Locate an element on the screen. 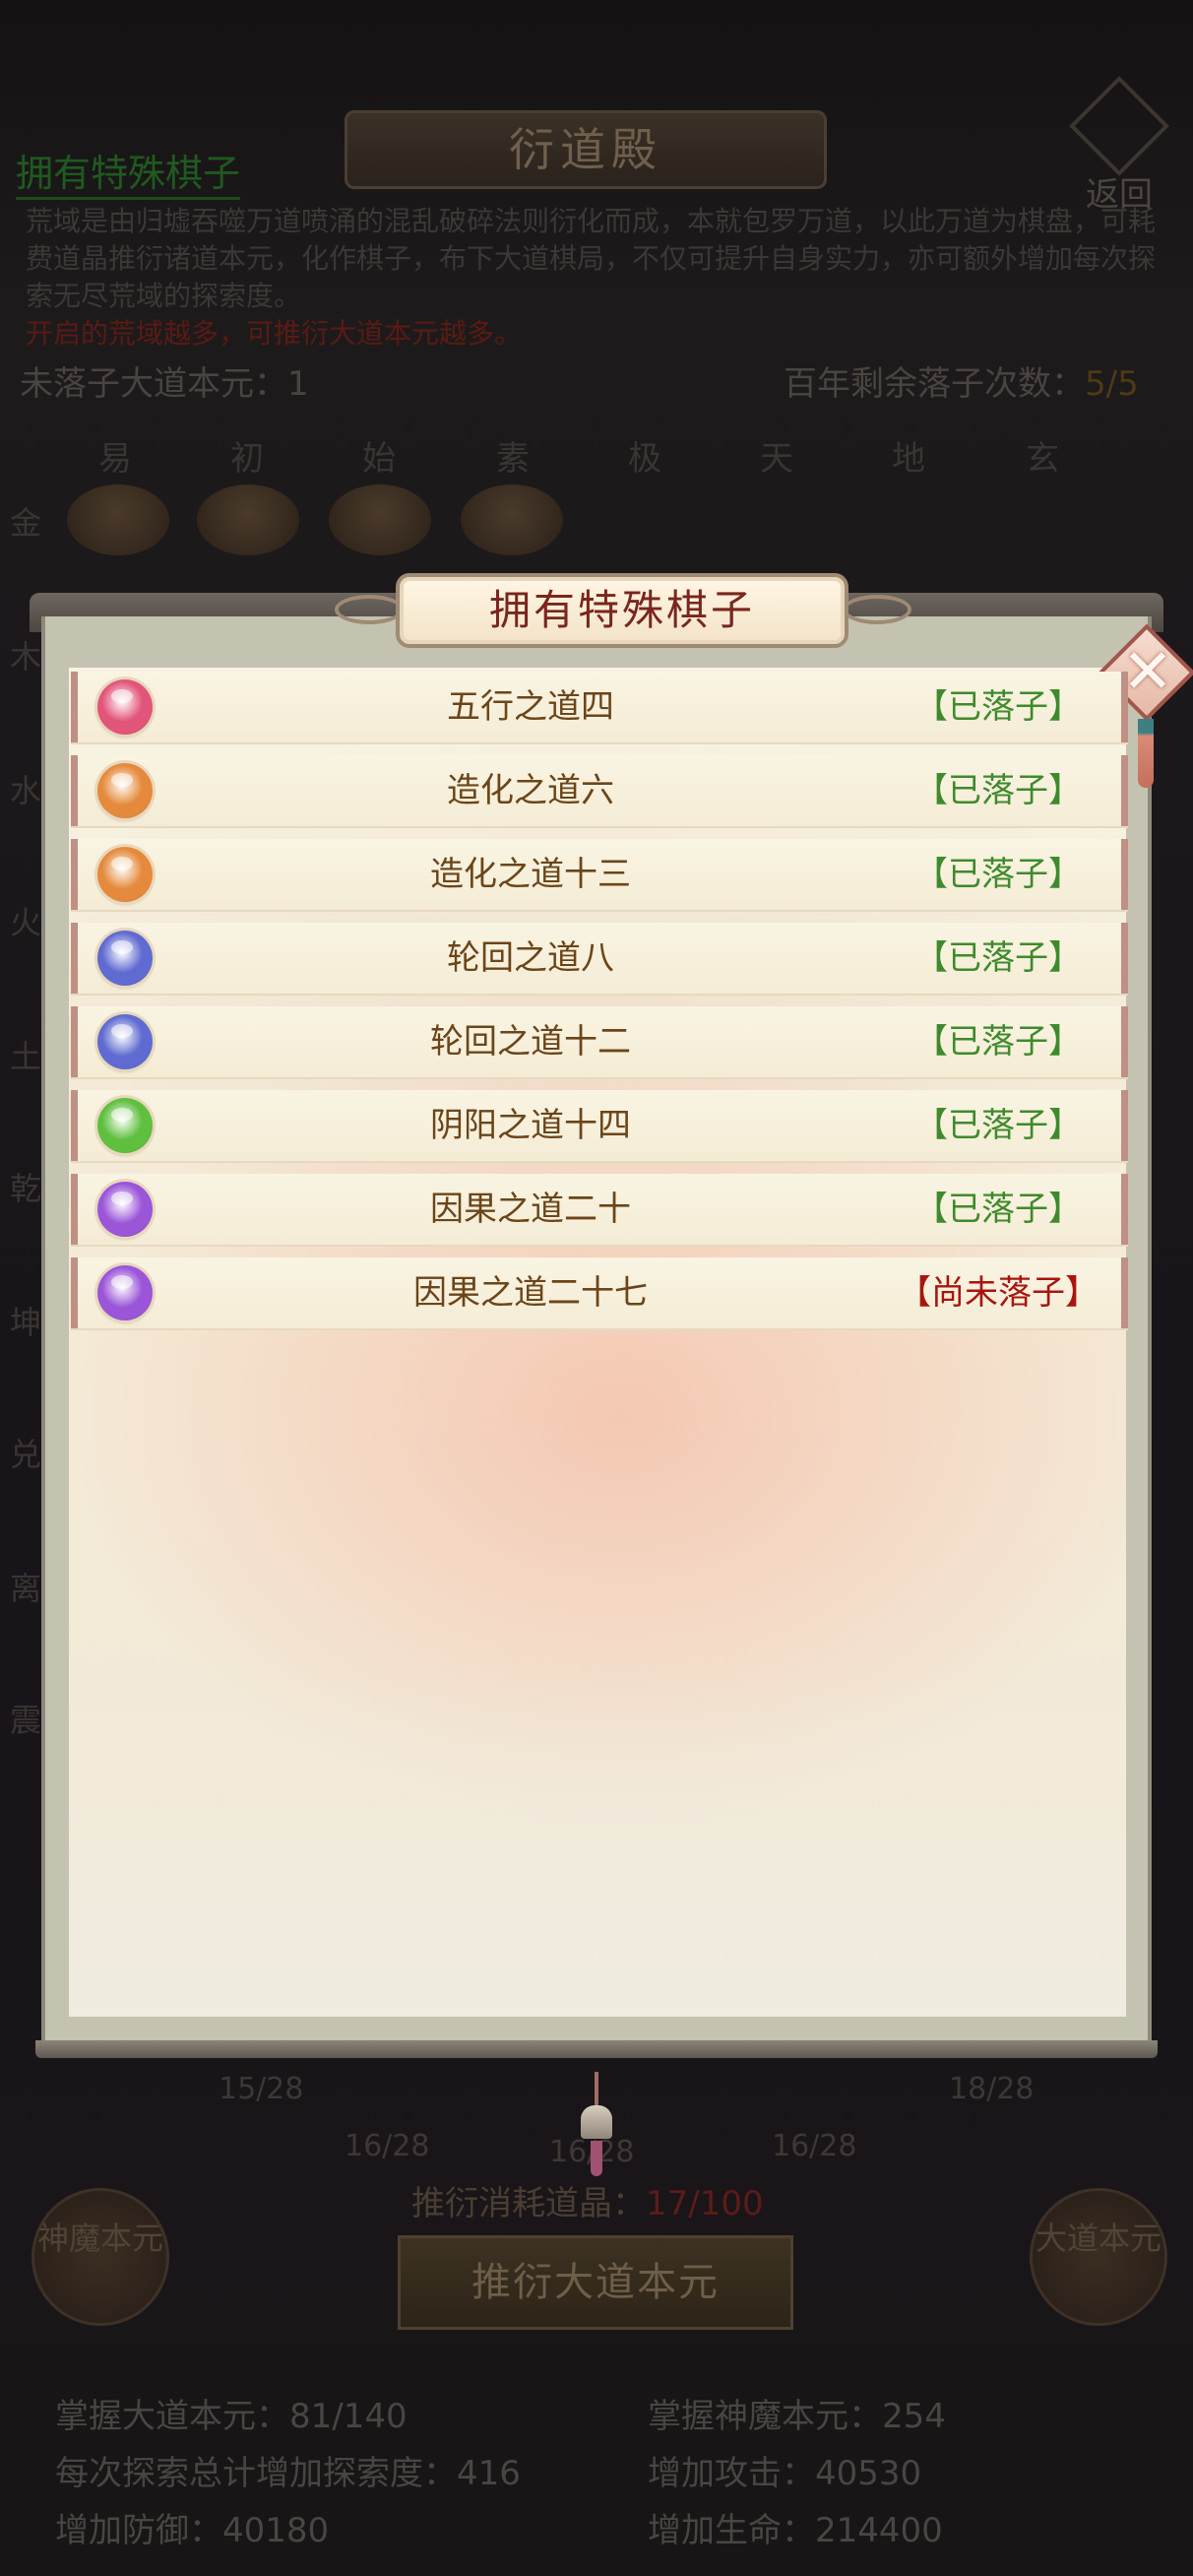 This screenshot has width=1193, height=2576. unplaced-count: 未落子大道本元：1 is located at coordinates (164, 384).